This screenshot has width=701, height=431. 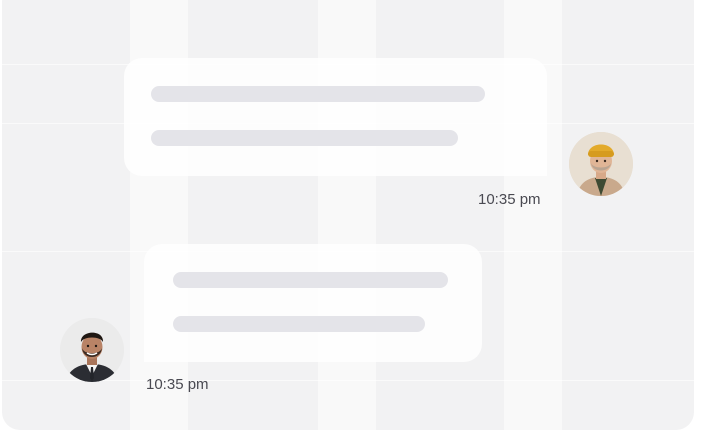 I want to click on incoming-message-timestamp: 10:35 pm, so click(x=177, y=384).